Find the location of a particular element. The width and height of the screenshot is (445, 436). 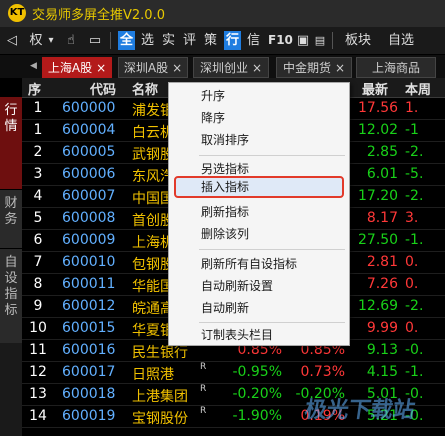

weekly-change: -1. is located at coordinates (414, 372).